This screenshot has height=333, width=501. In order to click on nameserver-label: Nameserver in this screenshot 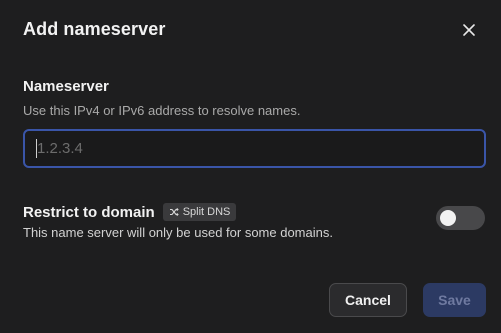, I will do `click(66, 86)`.